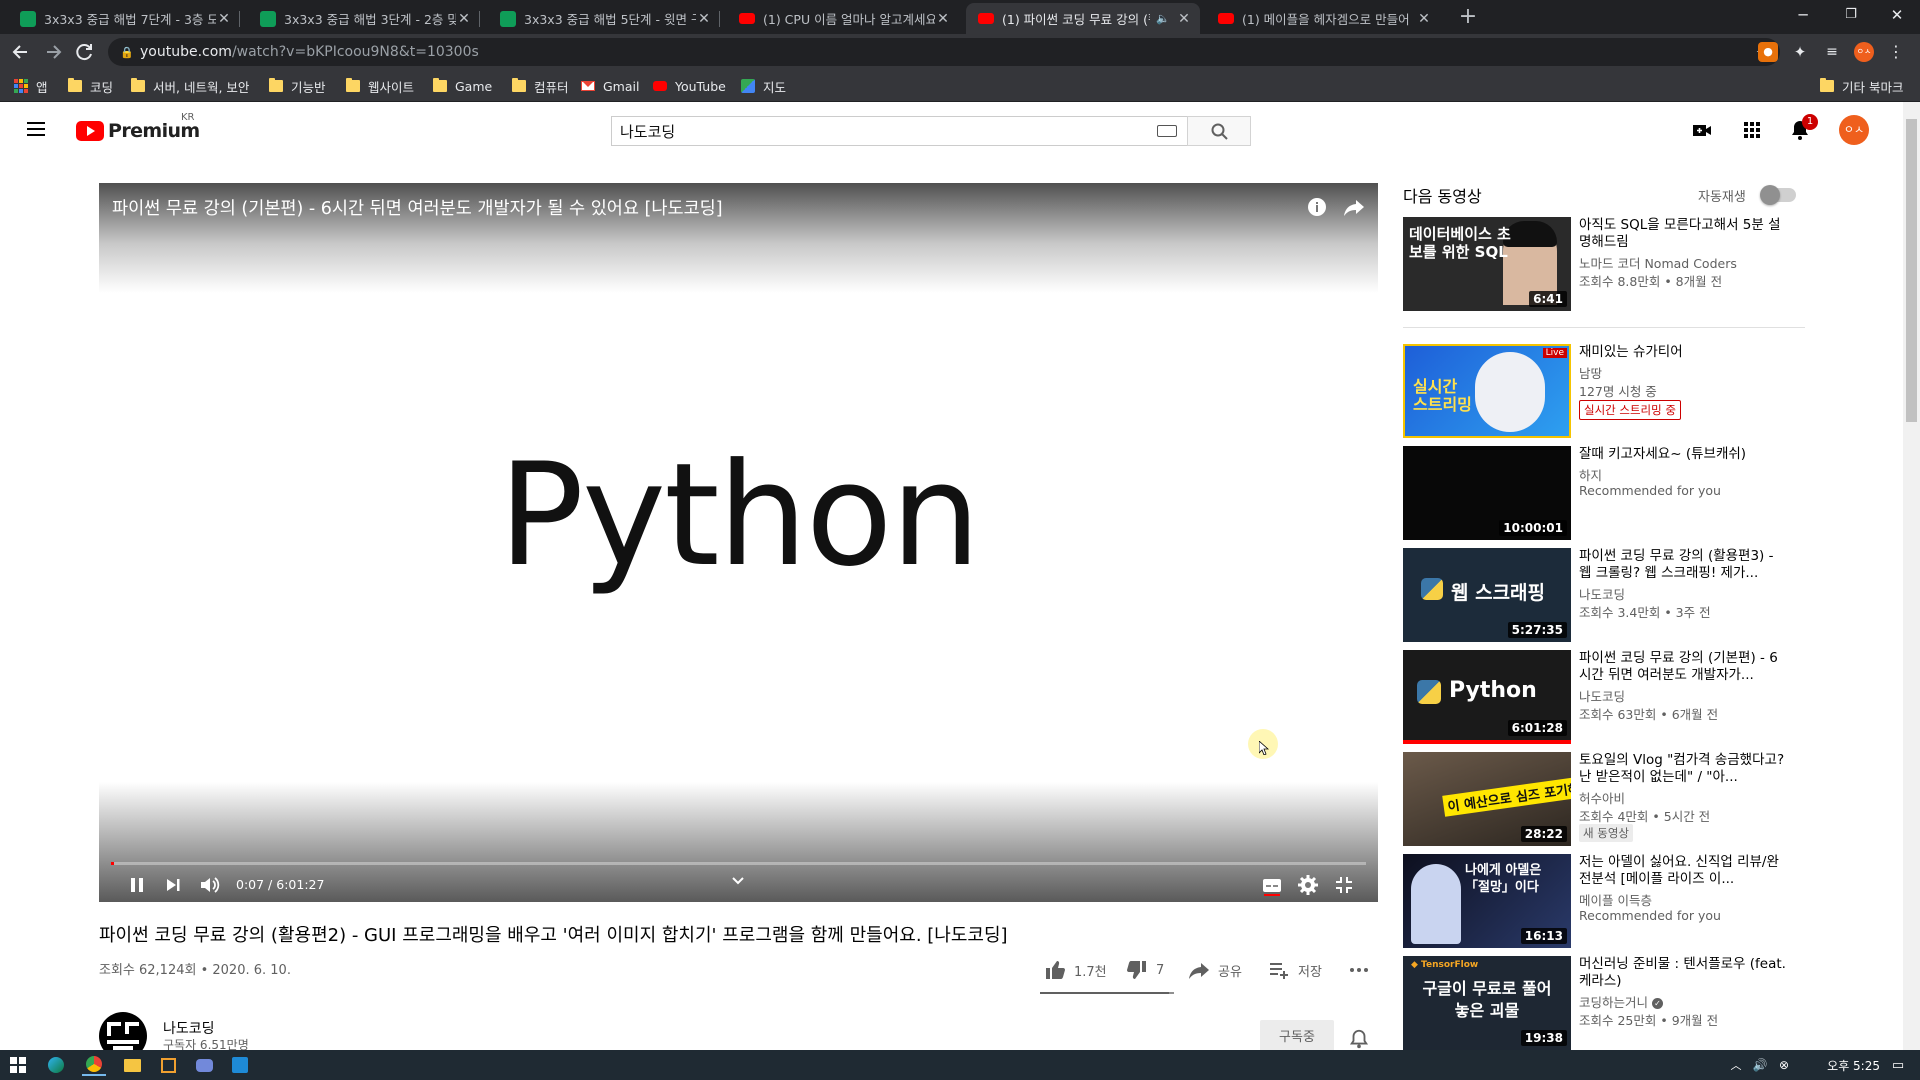  Describe the element at coordinates (1487, 901) in the screenshot. I see `video-thumbnail: 나에게 아델은 「절망」이다 16:13` at that location.